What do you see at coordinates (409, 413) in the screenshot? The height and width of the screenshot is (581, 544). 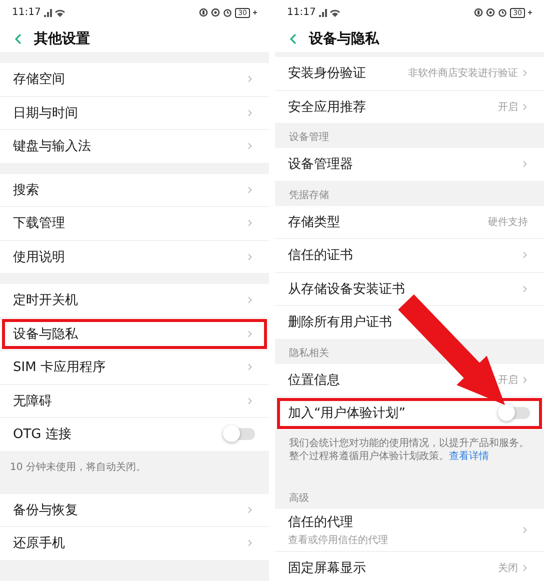 I see `settings-row: 加入“用户体验计划”` at bounding box center [409, 413].